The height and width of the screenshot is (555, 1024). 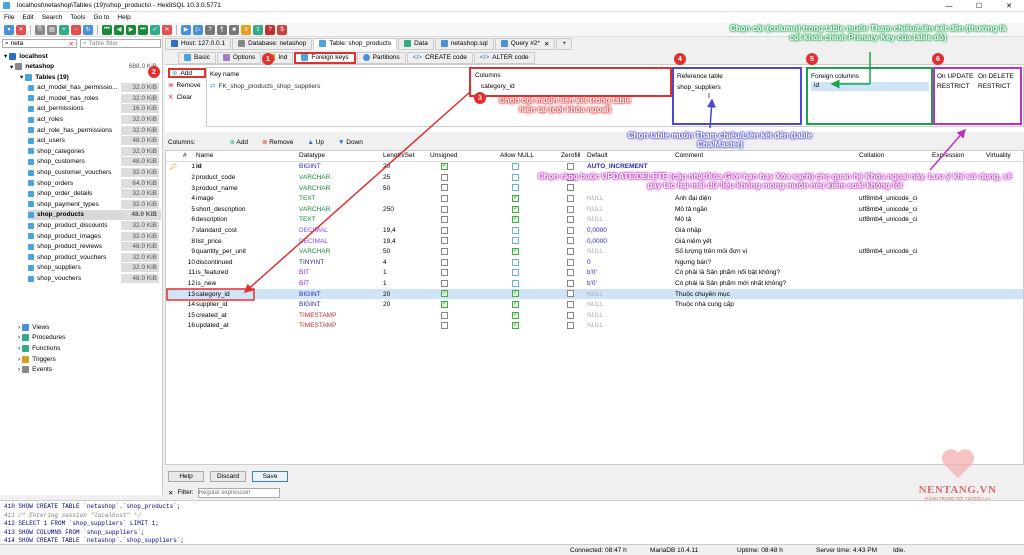 I want to click on tree-table-item: acl_permissions 16.0 KiB, so click(x=94, y=109).